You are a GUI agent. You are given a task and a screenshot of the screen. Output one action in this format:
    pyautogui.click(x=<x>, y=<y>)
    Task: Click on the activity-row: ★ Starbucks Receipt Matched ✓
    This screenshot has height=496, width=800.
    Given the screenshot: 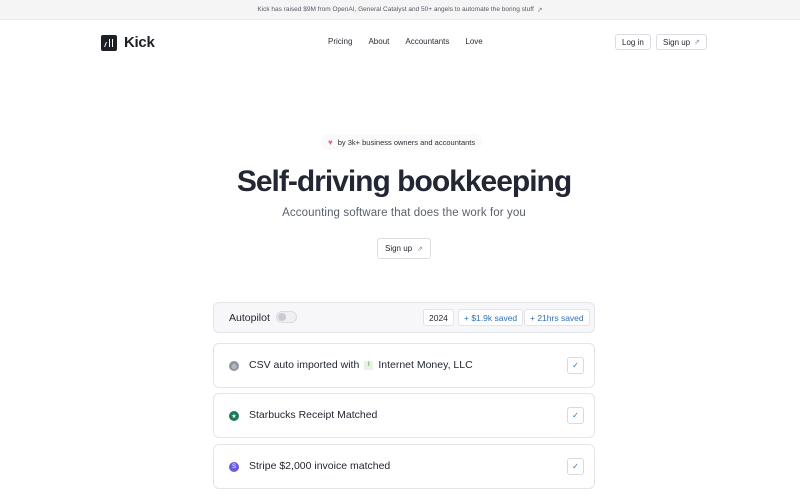 What is the action you would take?
    pyautogui.click(x=404, y=415)
    